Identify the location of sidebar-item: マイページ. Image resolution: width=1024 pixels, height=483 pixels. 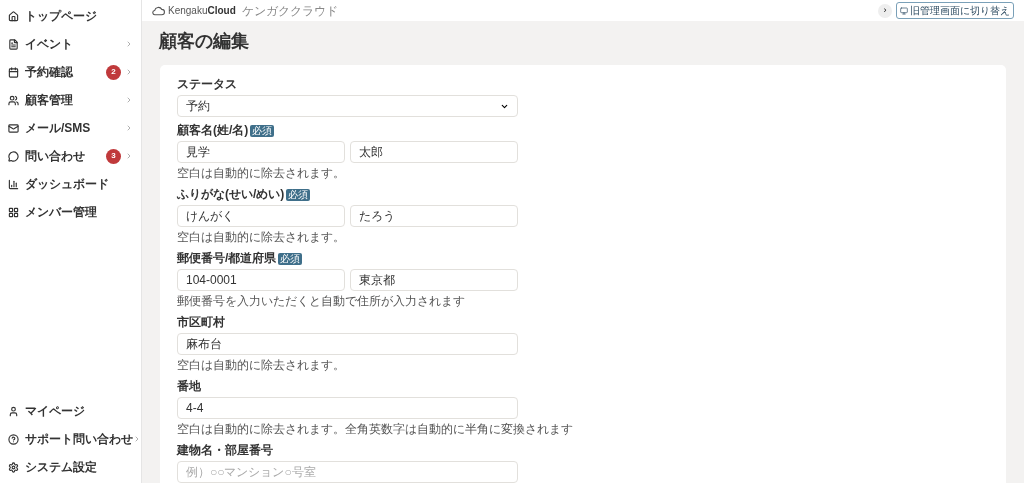
(70, 411).